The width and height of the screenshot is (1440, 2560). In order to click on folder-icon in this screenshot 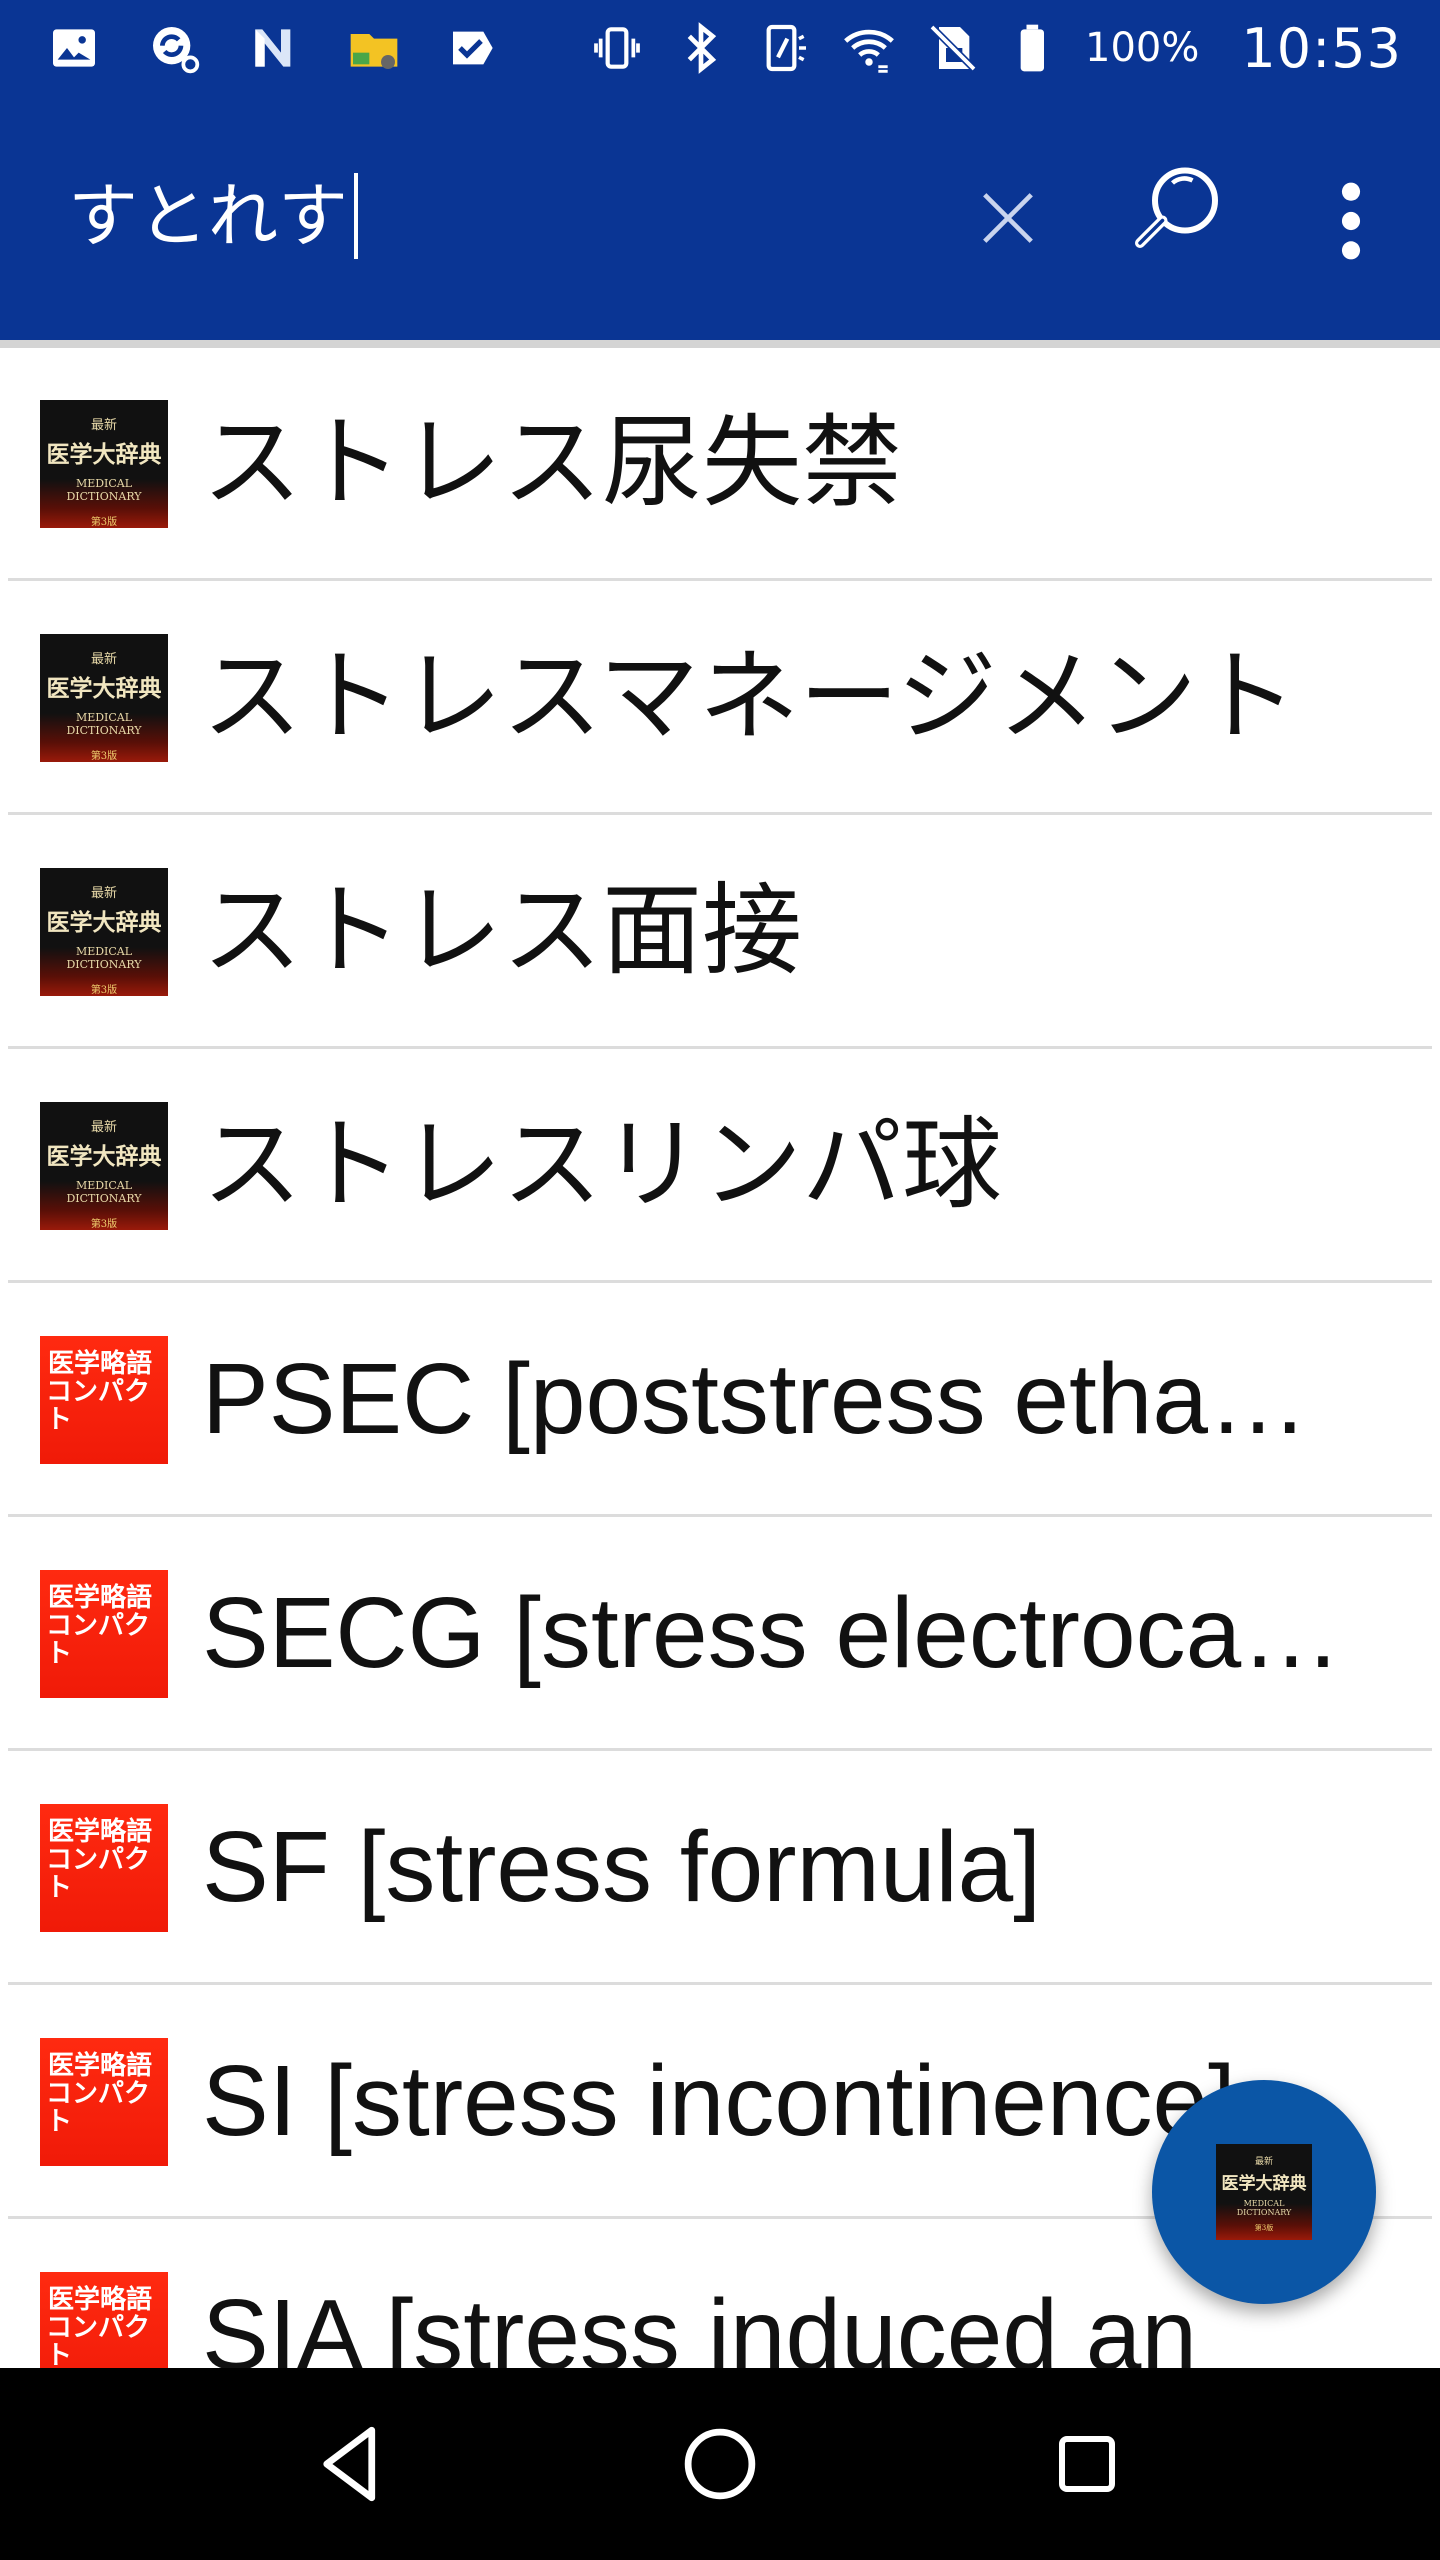, I will do `click(374, 48)`.